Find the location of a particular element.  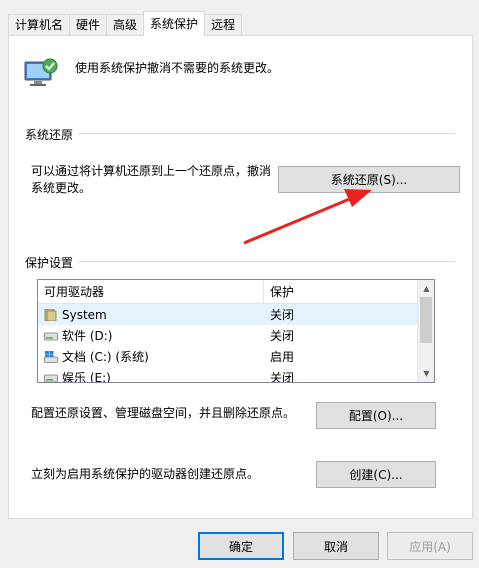

drive-list-scrollbar: ▲ ▼ is located at coordinates (425, 331).